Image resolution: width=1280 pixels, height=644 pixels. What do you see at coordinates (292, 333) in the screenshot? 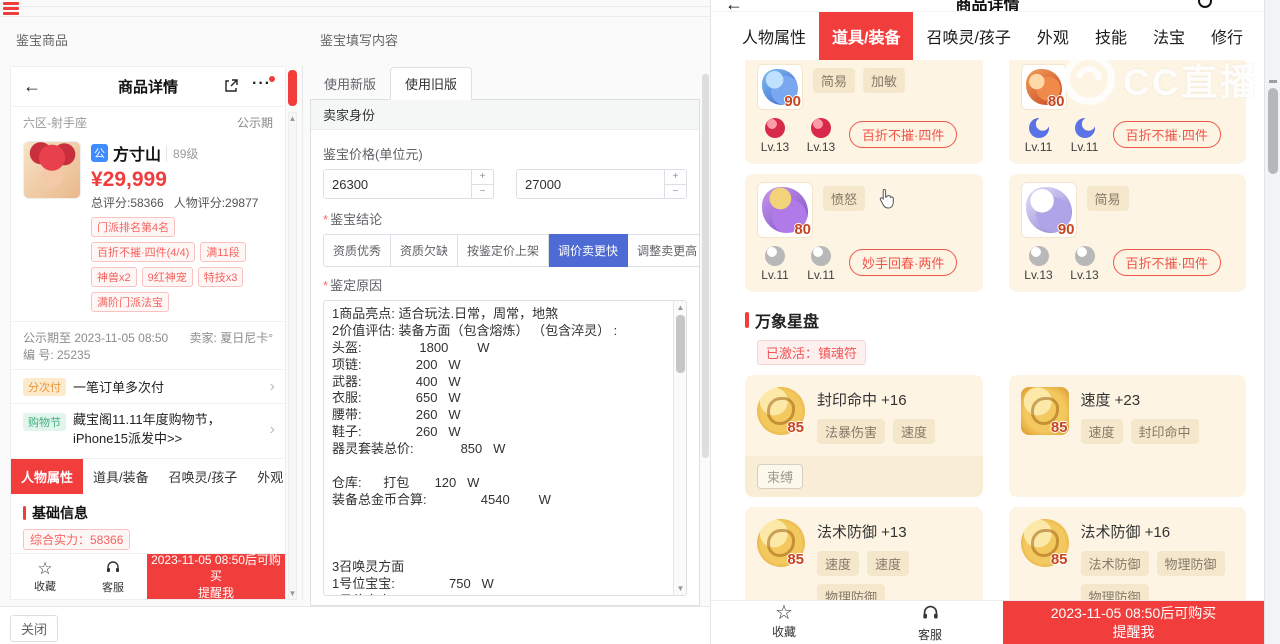
I see `left-scrollbar: ▲ ▼` at bounding box center [292, 333].